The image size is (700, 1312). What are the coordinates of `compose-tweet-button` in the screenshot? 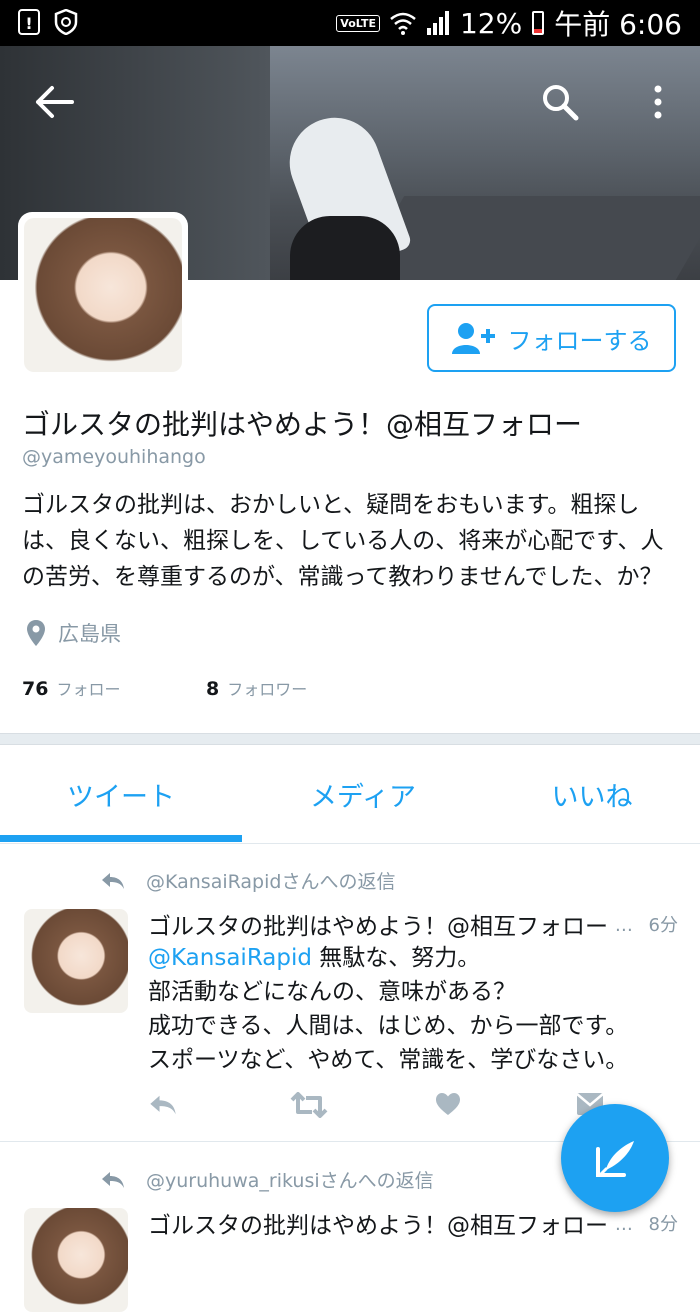 It's located at (615, 1158).